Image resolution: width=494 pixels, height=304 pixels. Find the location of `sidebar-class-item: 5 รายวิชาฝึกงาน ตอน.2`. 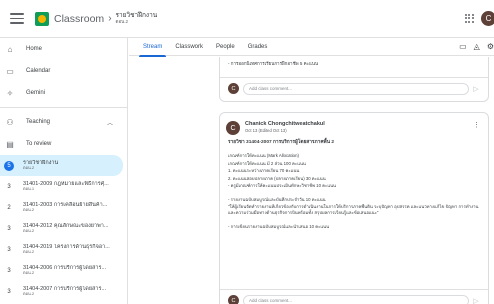

sidebar-class-item: 5 รายวิชาฝึกงาน ตอน.2 is located at coordinates (61, 165).